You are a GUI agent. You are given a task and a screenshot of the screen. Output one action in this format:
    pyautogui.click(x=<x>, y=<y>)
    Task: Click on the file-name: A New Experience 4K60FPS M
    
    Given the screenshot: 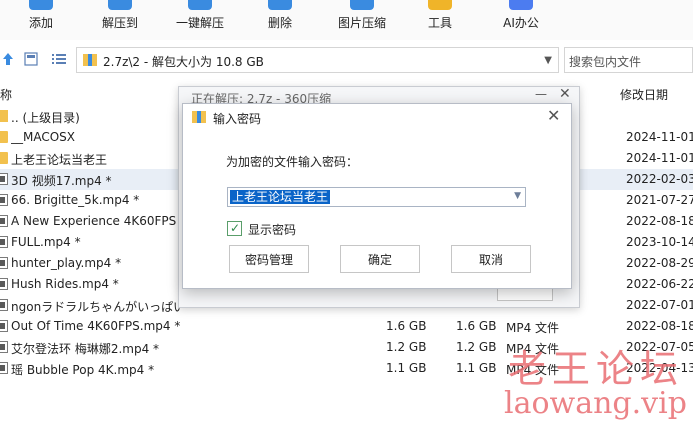 What is the action you would take?
    pyautogui.click(x=96, y=221)
    